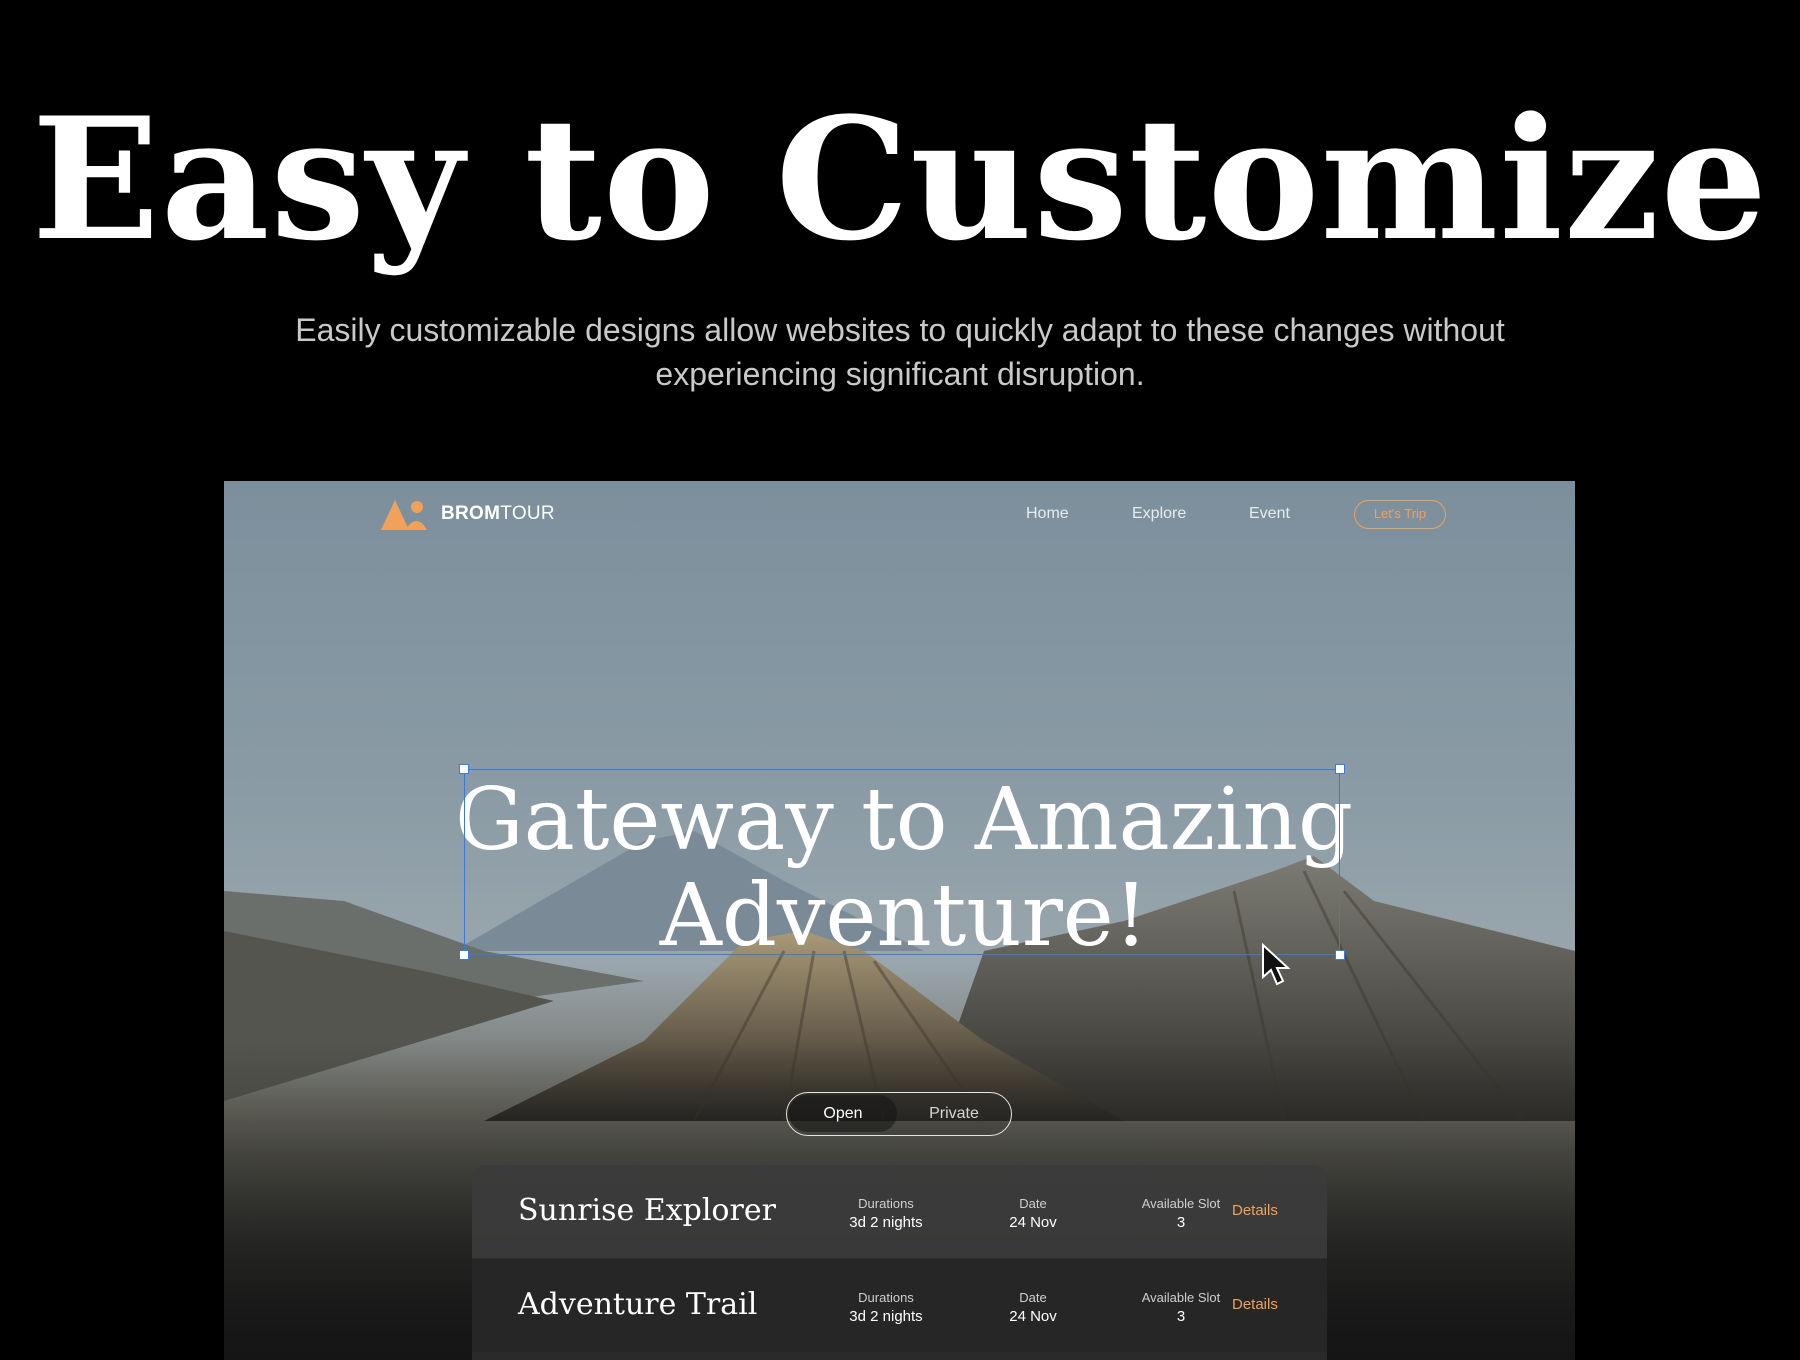  I want to click on mouse-cursor-icon, so click(1276, 964).